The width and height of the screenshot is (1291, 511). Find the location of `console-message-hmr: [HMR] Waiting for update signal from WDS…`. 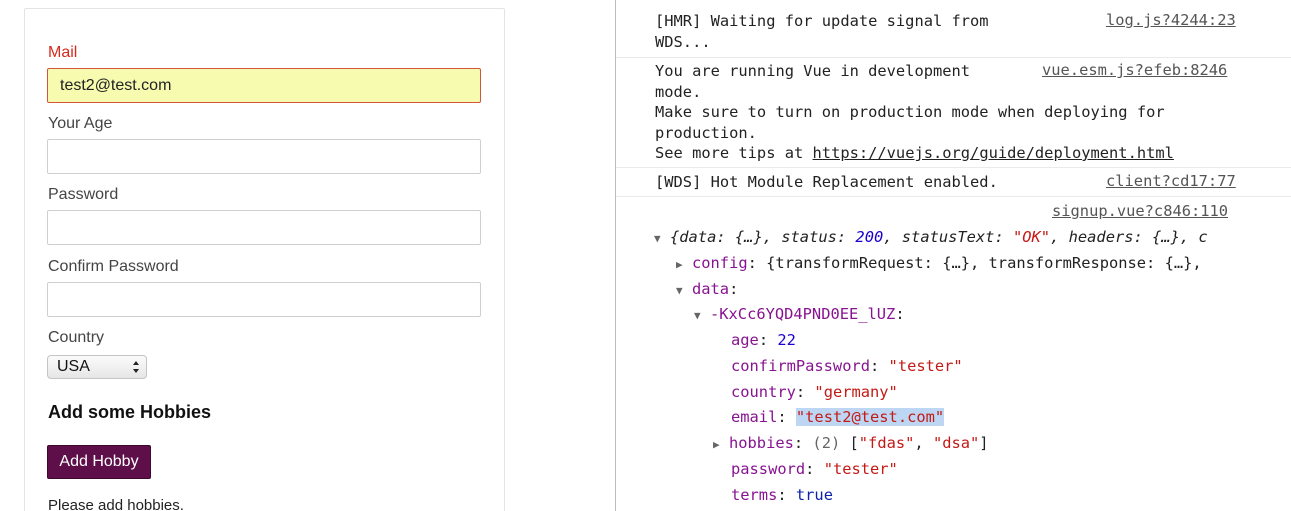

console-message-hmr: [HMR] Waiting for update signal from WDS… is located at coordinates (953, 29).